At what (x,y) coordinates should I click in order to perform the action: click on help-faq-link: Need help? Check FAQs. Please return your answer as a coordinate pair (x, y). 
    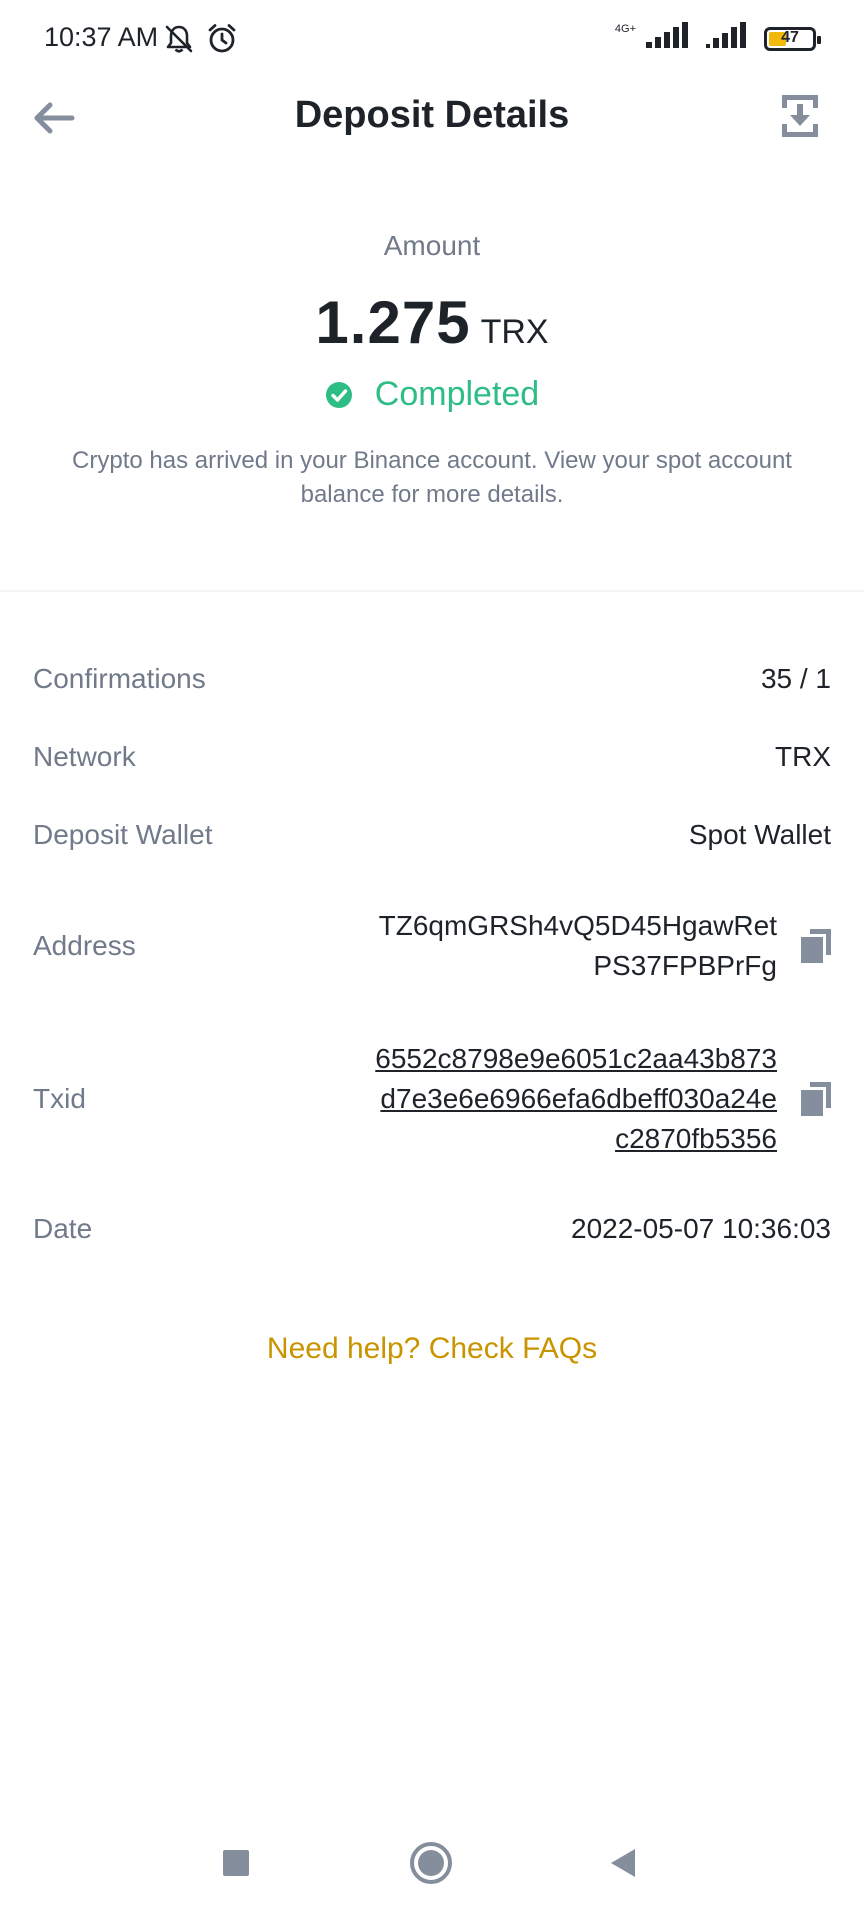
    Looking at the image, I should click on (432, 1349).